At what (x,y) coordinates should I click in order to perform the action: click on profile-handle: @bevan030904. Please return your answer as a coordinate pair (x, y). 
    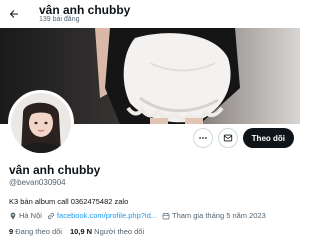
    Looking at the image, I should click on (37, 182).